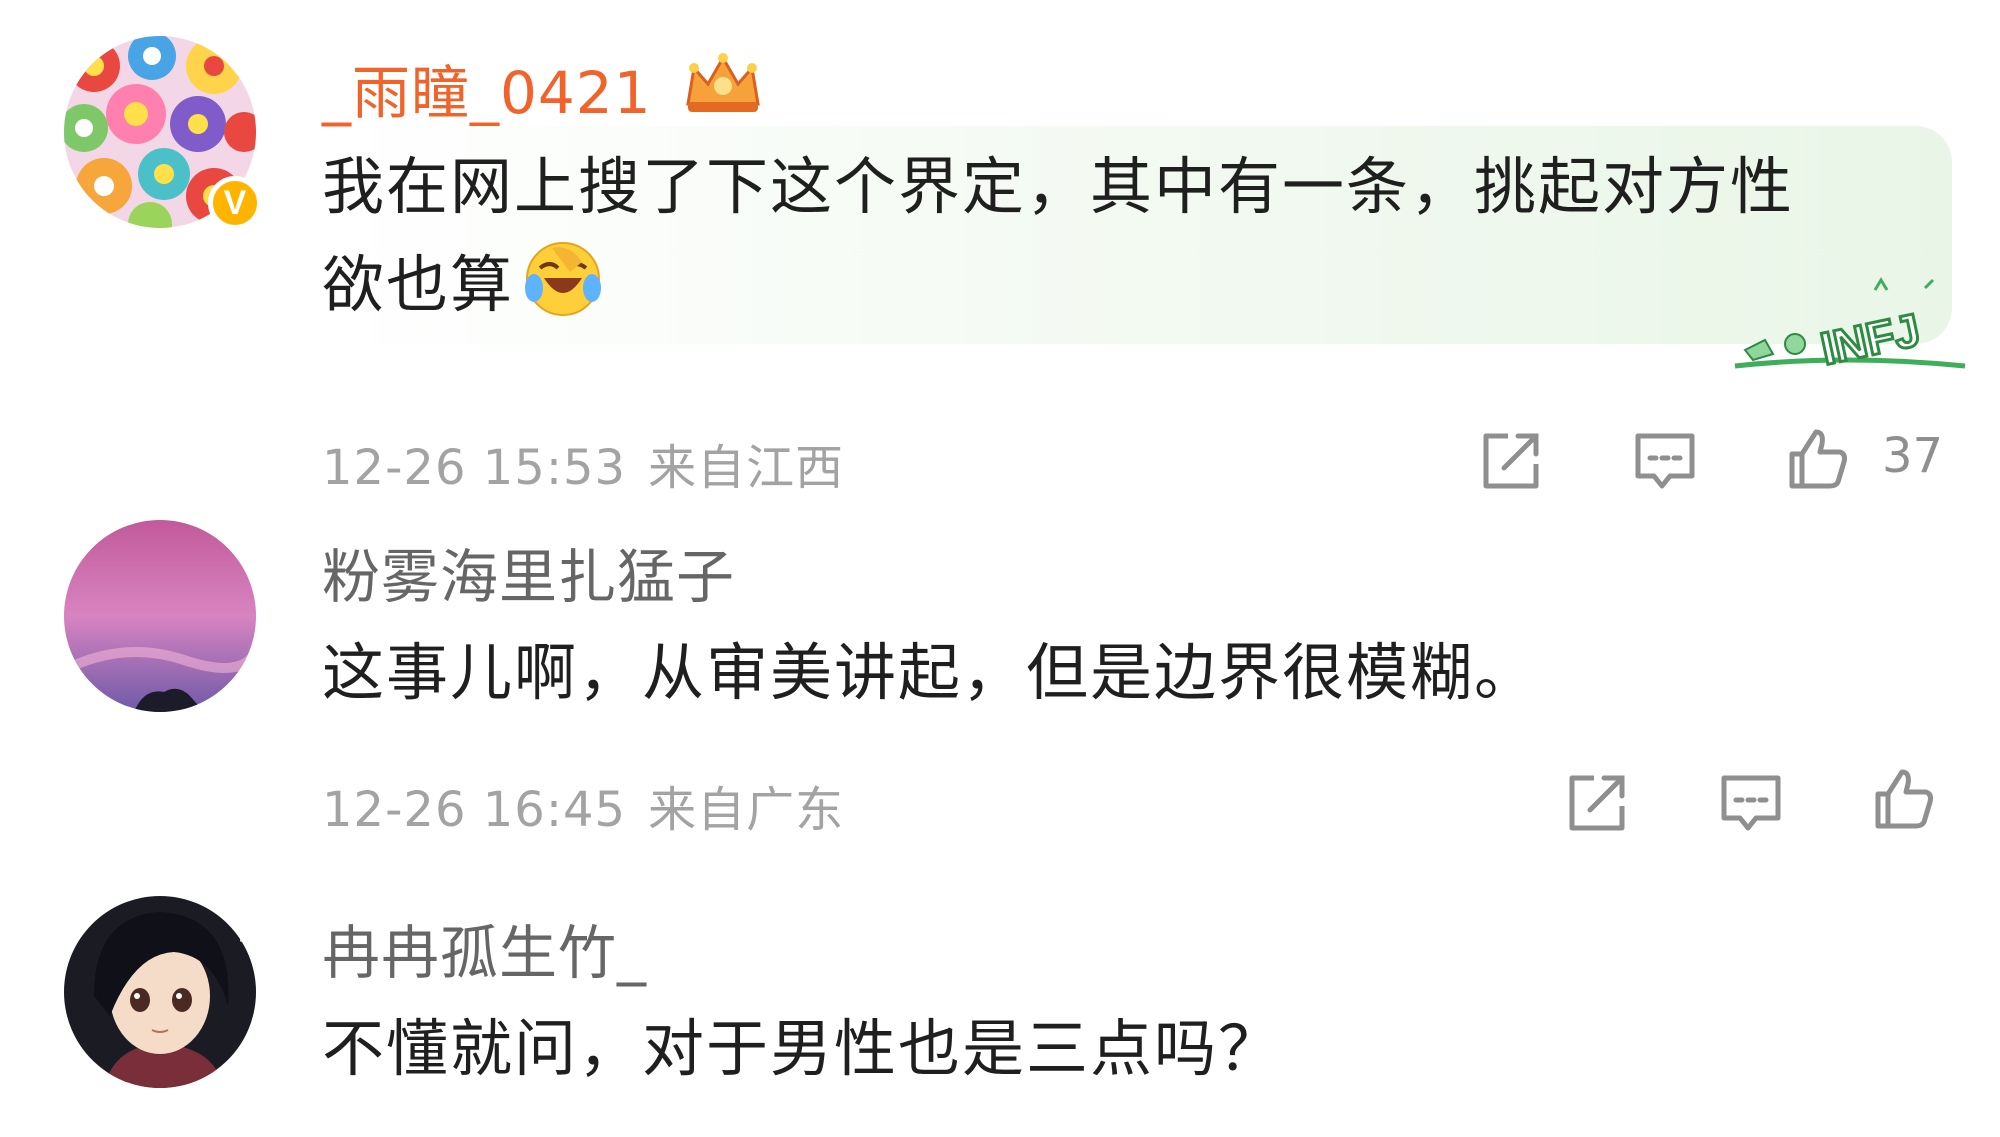 Image resolution: width=2000 pixels, height=1137 pixels. What do you see at coordinates (235, 203) in the screenshot?
I see `verified-badge: V` at bounding box center [235, 203].